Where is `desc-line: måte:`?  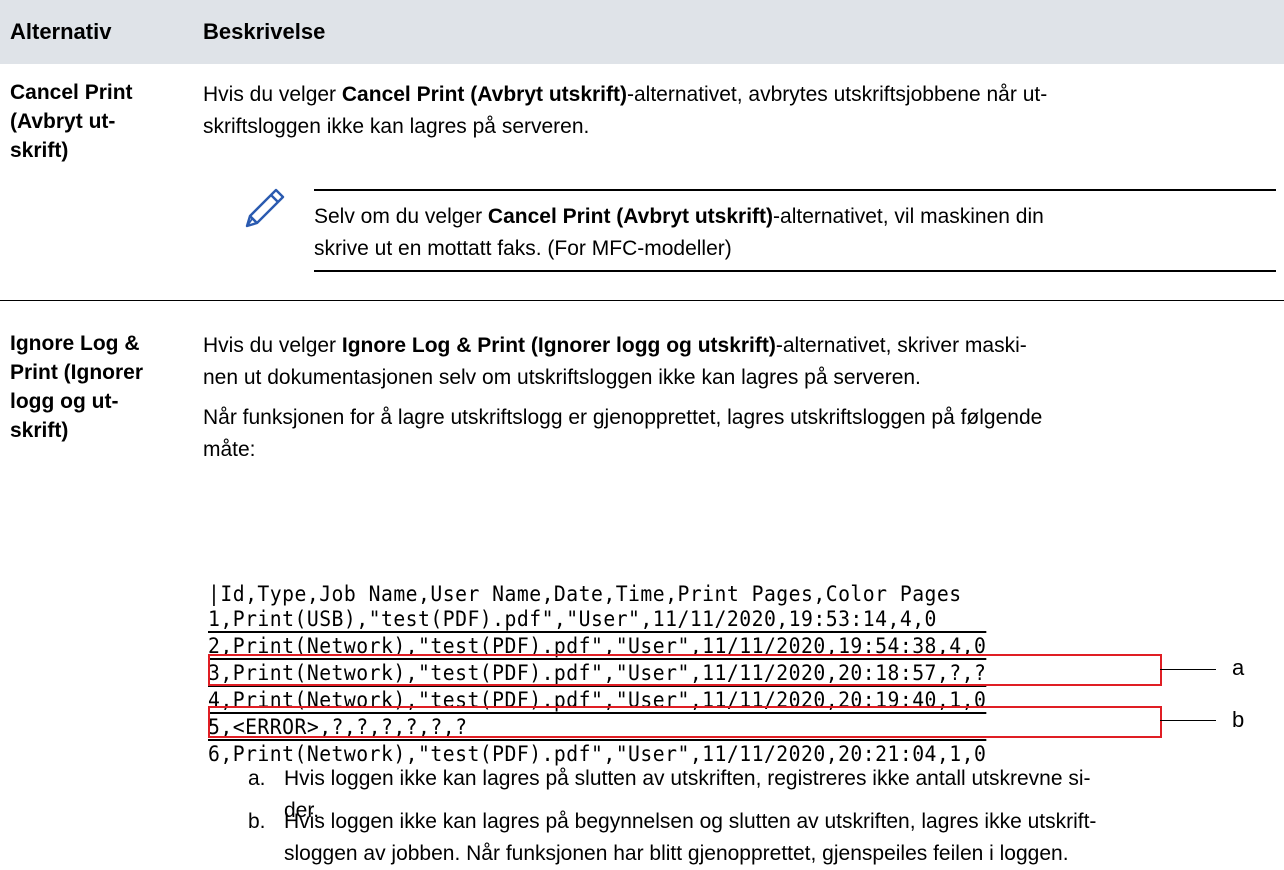 desc-line: måte: is located at coordinates (229, 449).